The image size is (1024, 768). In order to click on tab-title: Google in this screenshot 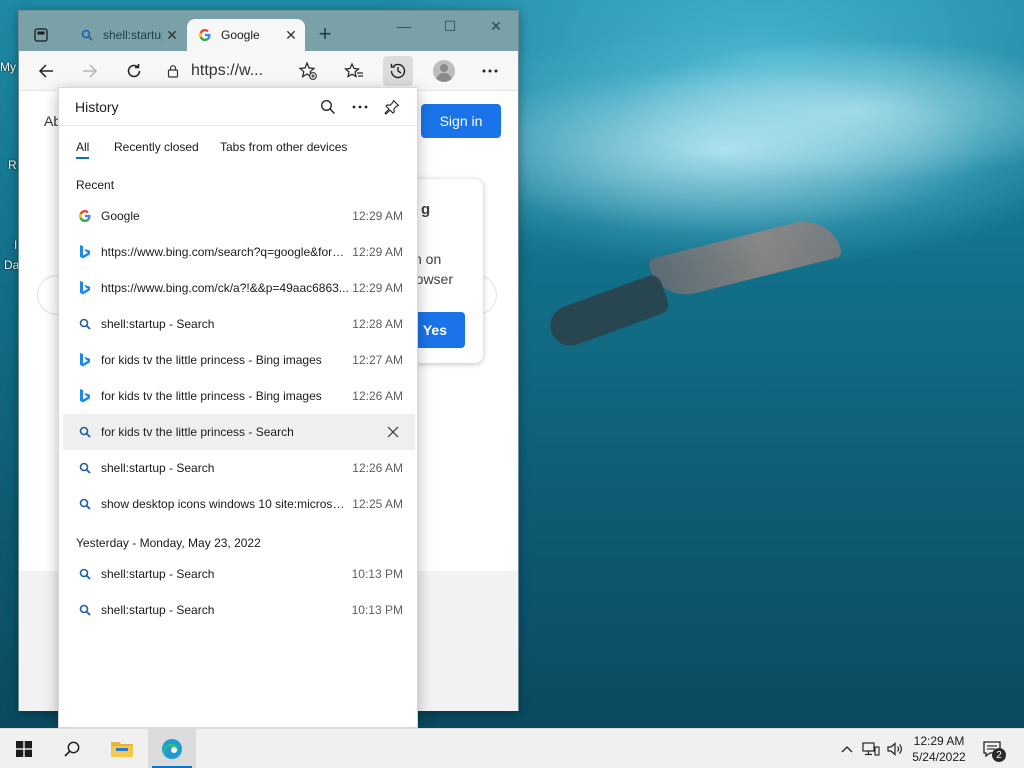, I will do `click(240, 35)`.